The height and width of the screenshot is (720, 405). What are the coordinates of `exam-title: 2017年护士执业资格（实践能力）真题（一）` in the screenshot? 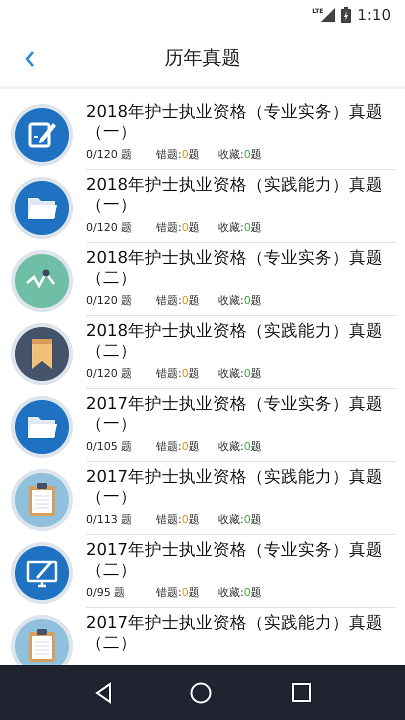 It's located at (235, 487).